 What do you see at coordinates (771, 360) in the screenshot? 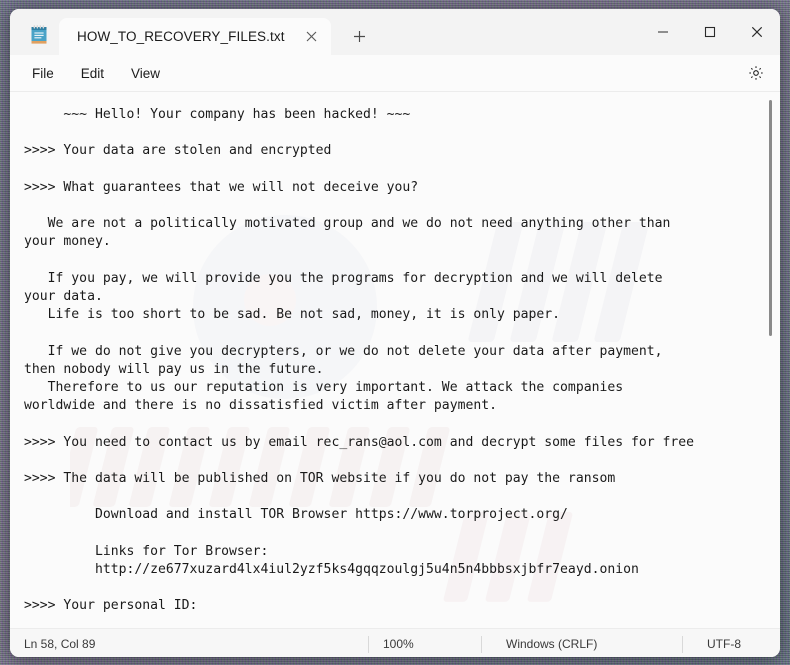
I see `vertical-scrollbar` at bounding box center [771, 360].